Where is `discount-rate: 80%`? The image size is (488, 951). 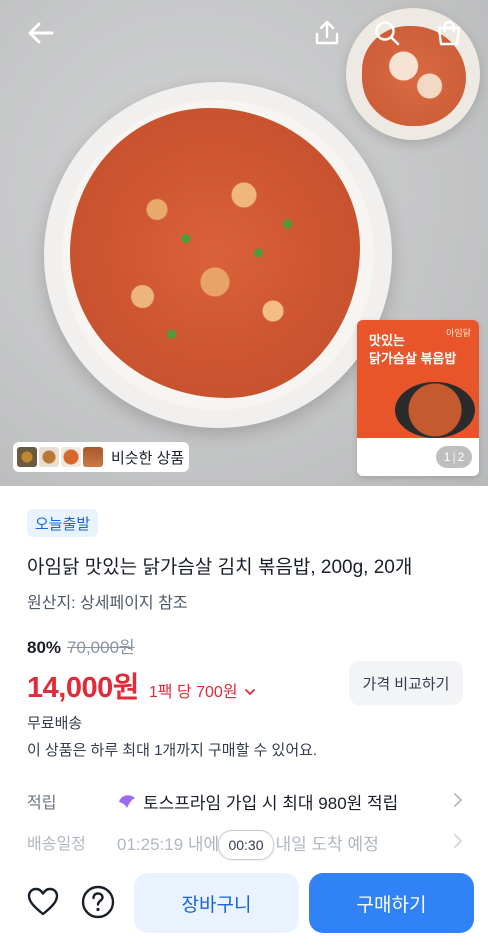
discount-rate: 80% is located at coordinates (44, 647).